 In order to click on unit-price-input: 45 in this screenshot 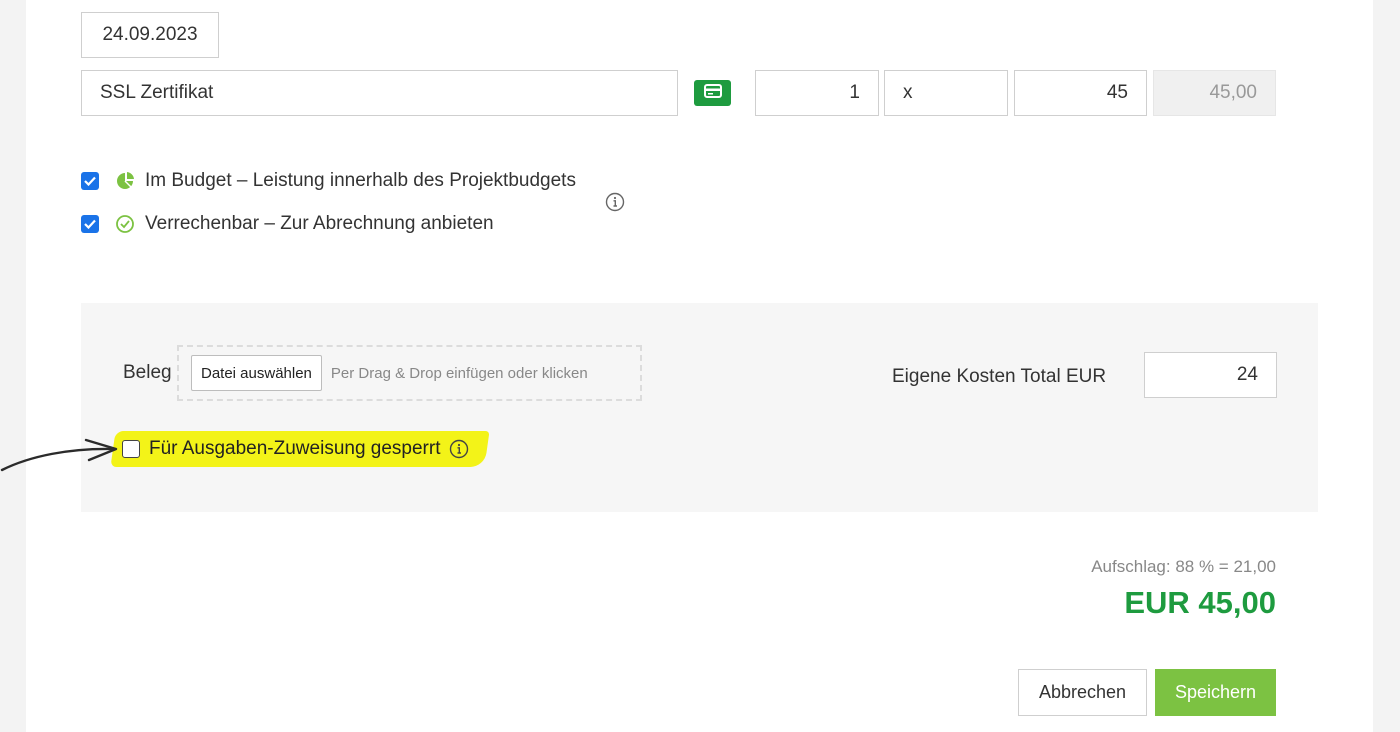, I will do `click(1080, 93)`.